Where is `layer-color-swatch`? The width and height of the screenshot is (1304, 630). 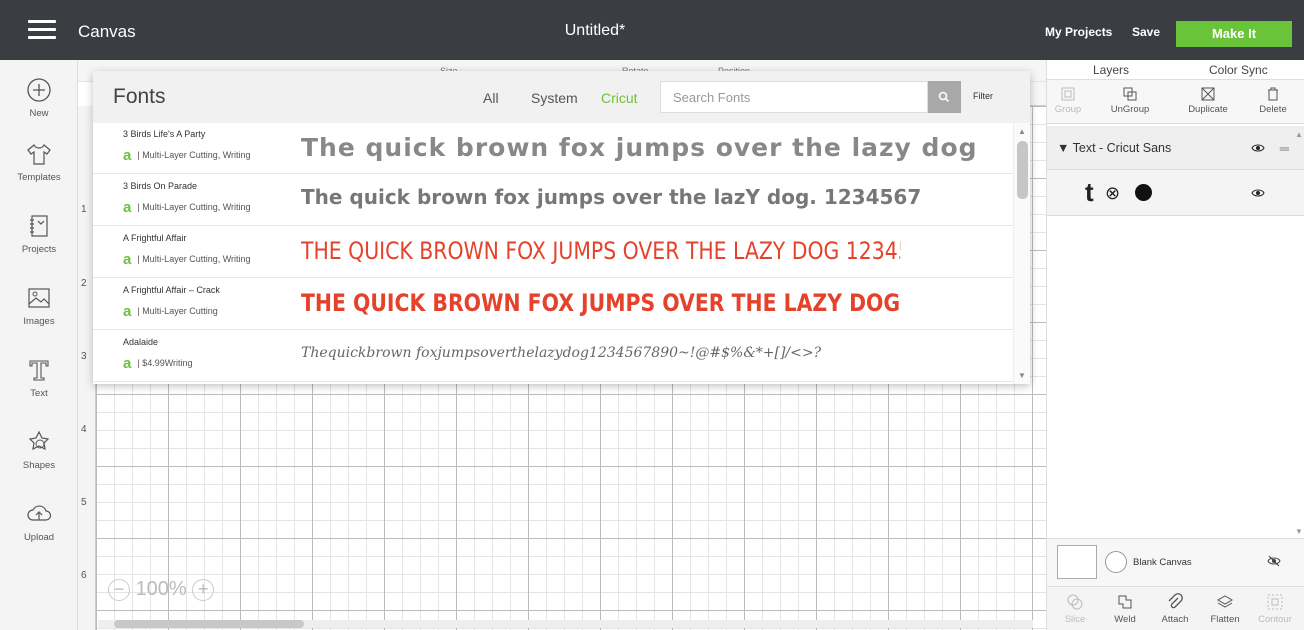
layer-color-swatch is located at coordinates (1143, 192).